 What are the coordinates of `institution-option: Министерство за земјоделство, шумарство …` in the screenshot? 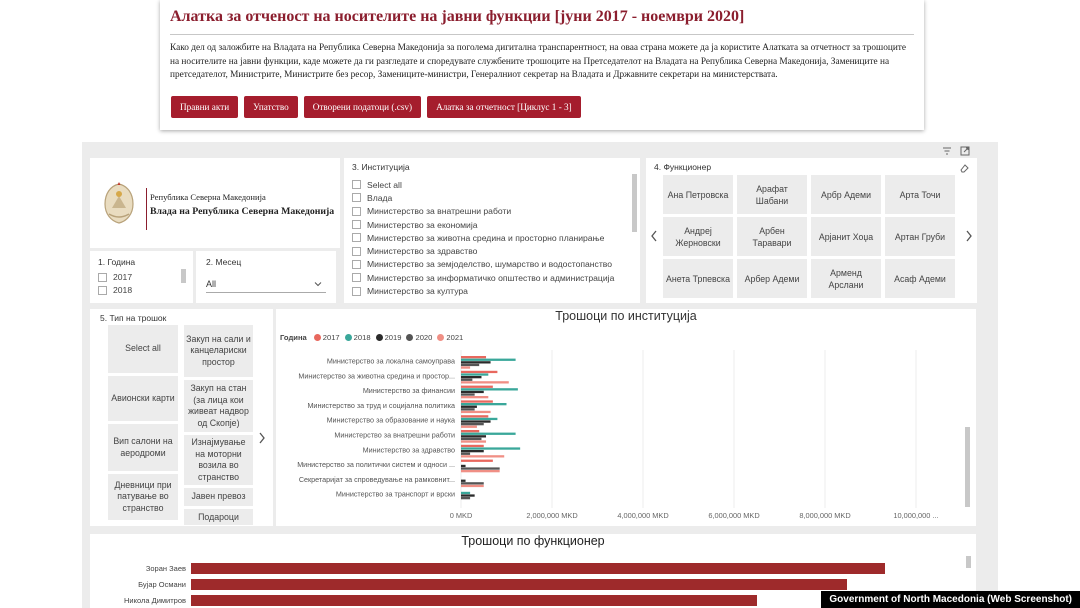 It's located at (492, 264).